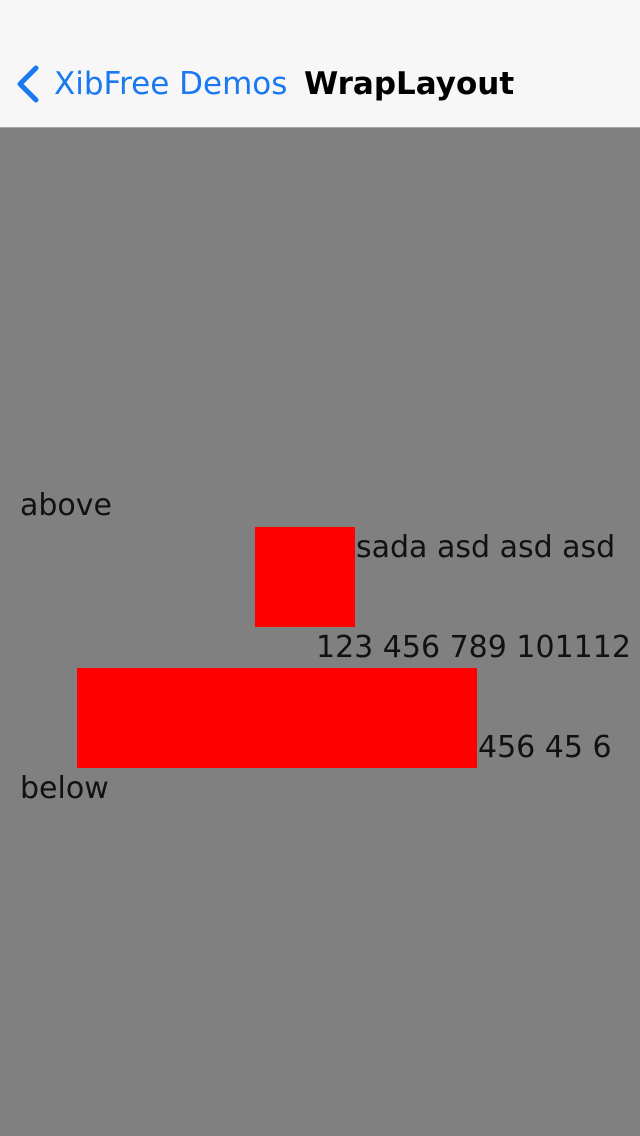 This screenshot has width=640, height=1136. I want to click on page-title: WrapLayout, so click(409, 84).